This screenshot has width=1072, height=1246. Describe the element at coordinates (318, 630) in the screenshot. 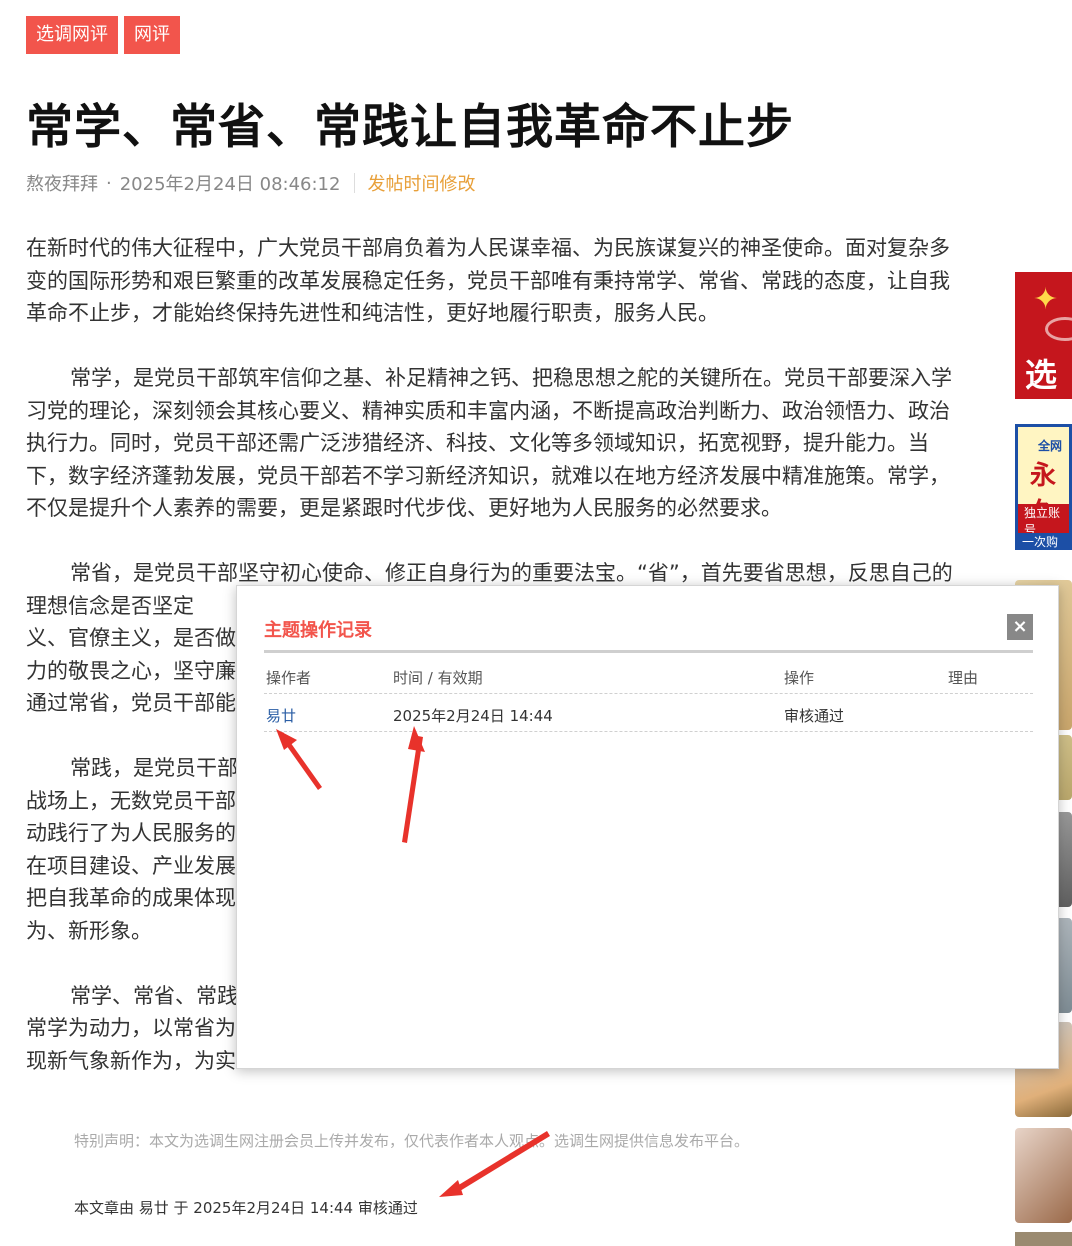

I see `dialog-title: 主题操作记录` at that location.